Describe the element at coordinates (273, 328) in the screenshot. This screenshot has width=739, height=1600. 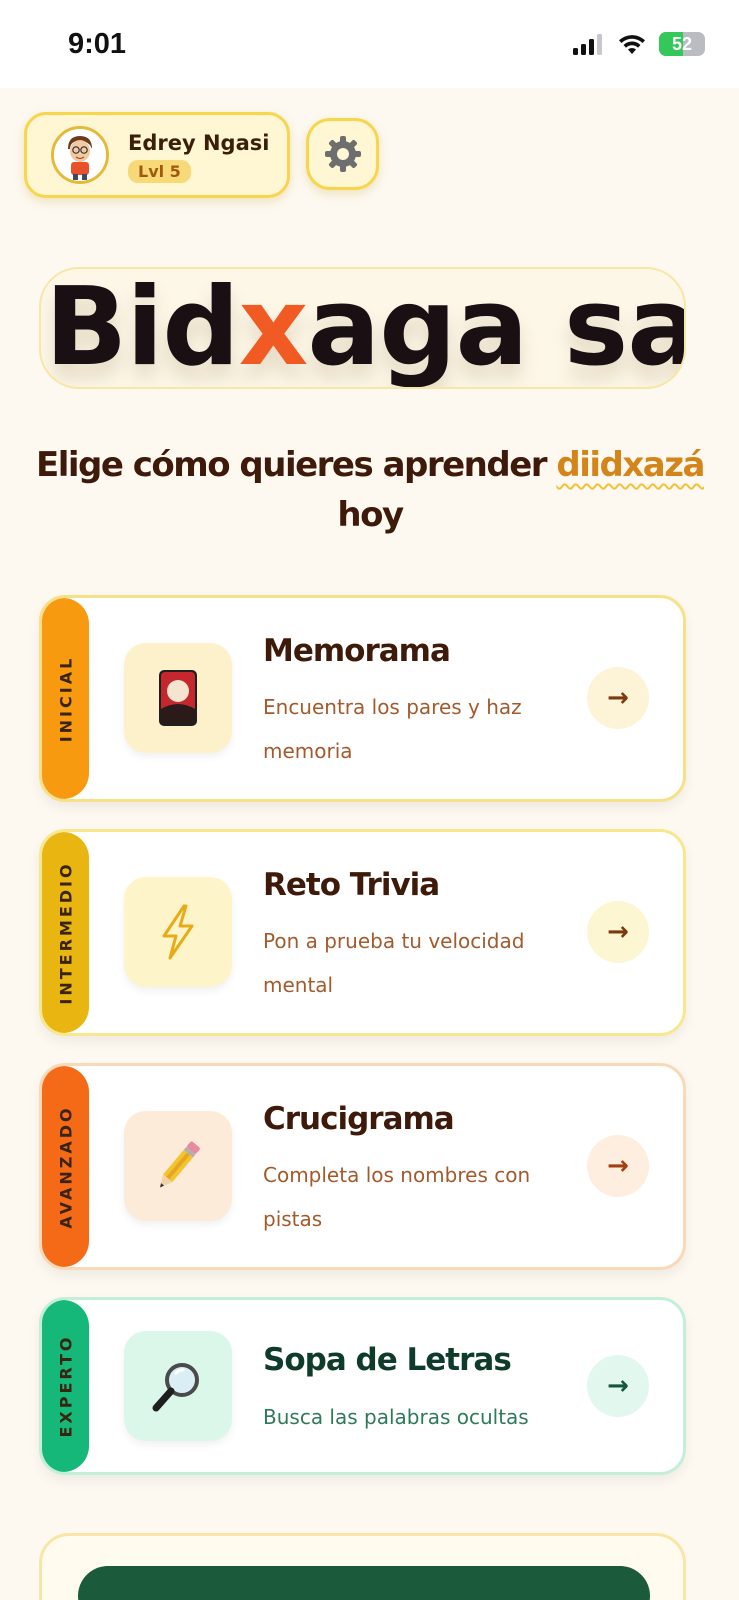
I see `logo-part-x: x` at that location.